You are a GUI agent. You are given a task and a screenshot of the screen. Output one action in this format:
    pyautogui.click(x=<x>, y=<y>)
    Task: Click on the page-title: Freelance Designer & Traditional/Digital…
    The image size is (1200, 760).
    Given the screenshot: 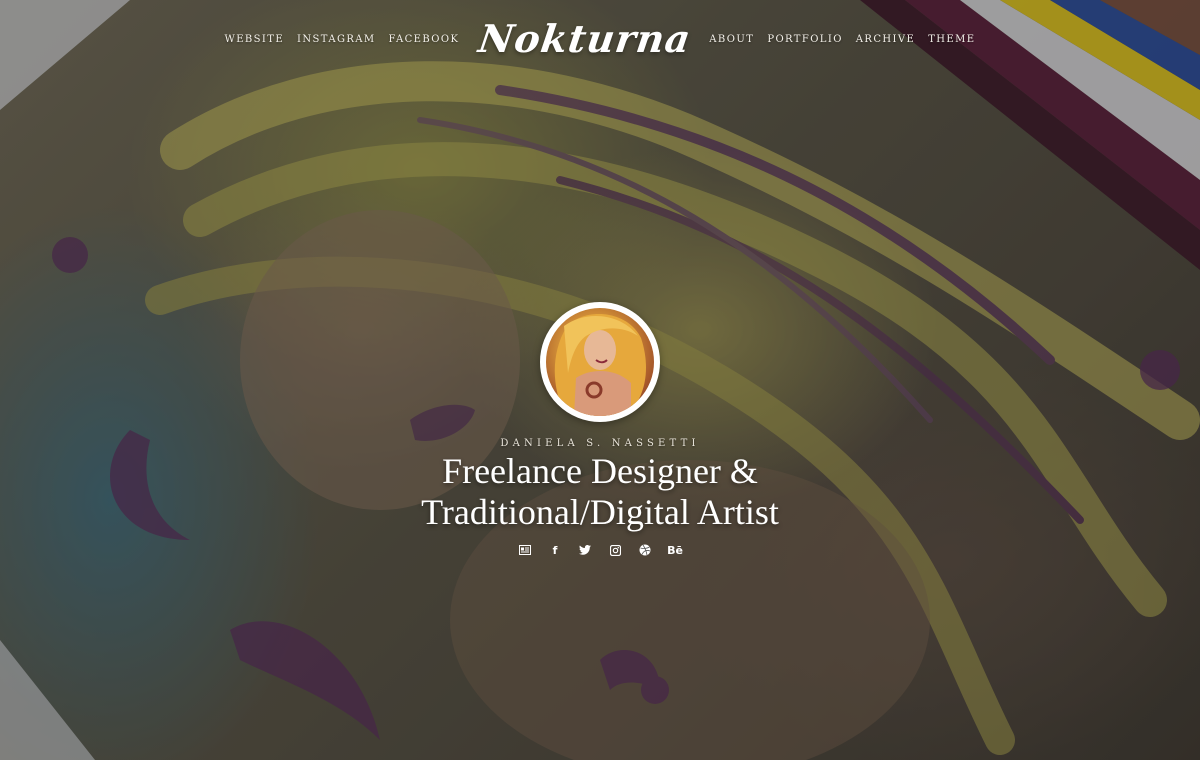 What is the action you would take?
    pyautogui.click(x=600, y=492)
    